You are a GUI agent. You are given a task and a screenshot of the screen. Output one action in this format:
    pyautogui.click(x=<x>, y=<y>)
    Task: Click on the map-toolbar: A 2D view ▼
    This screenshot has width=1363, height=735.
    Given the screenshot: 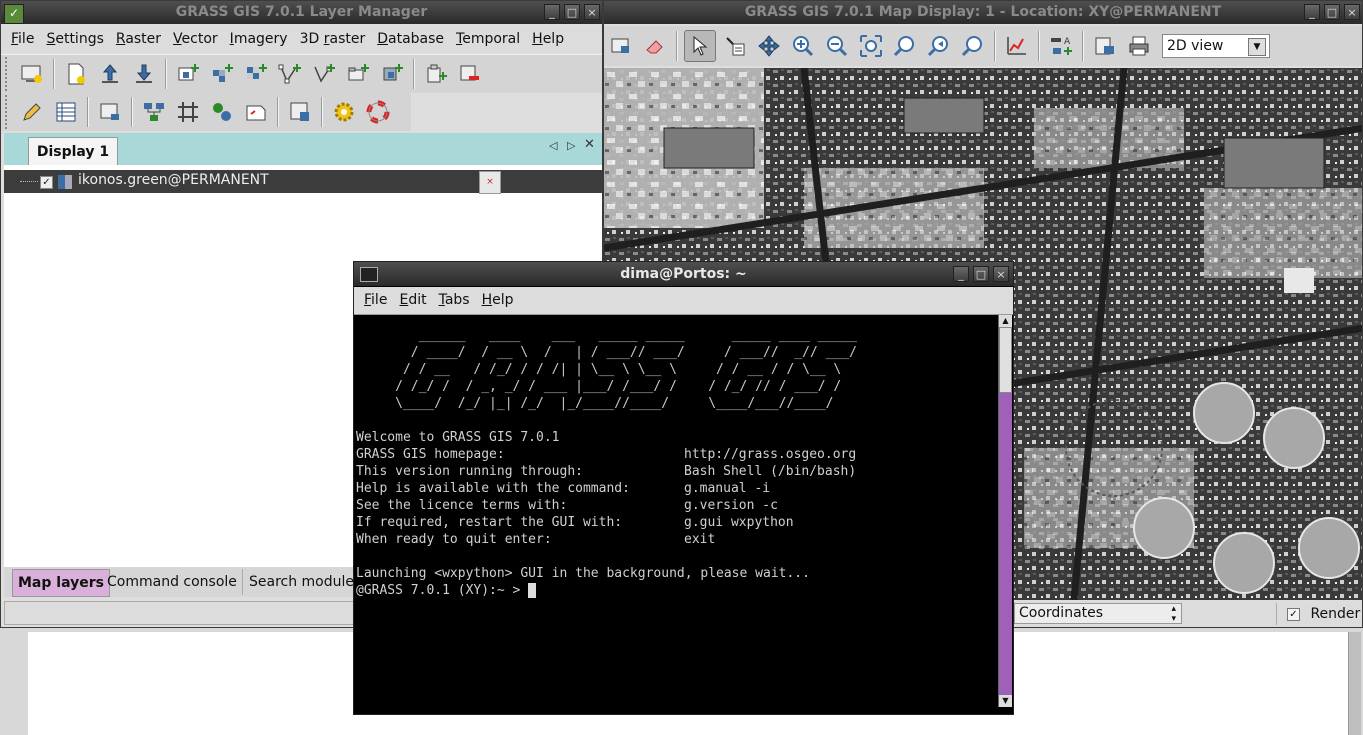 What is the action you would take?
    pyautogui.click(x=983, y=46)
    